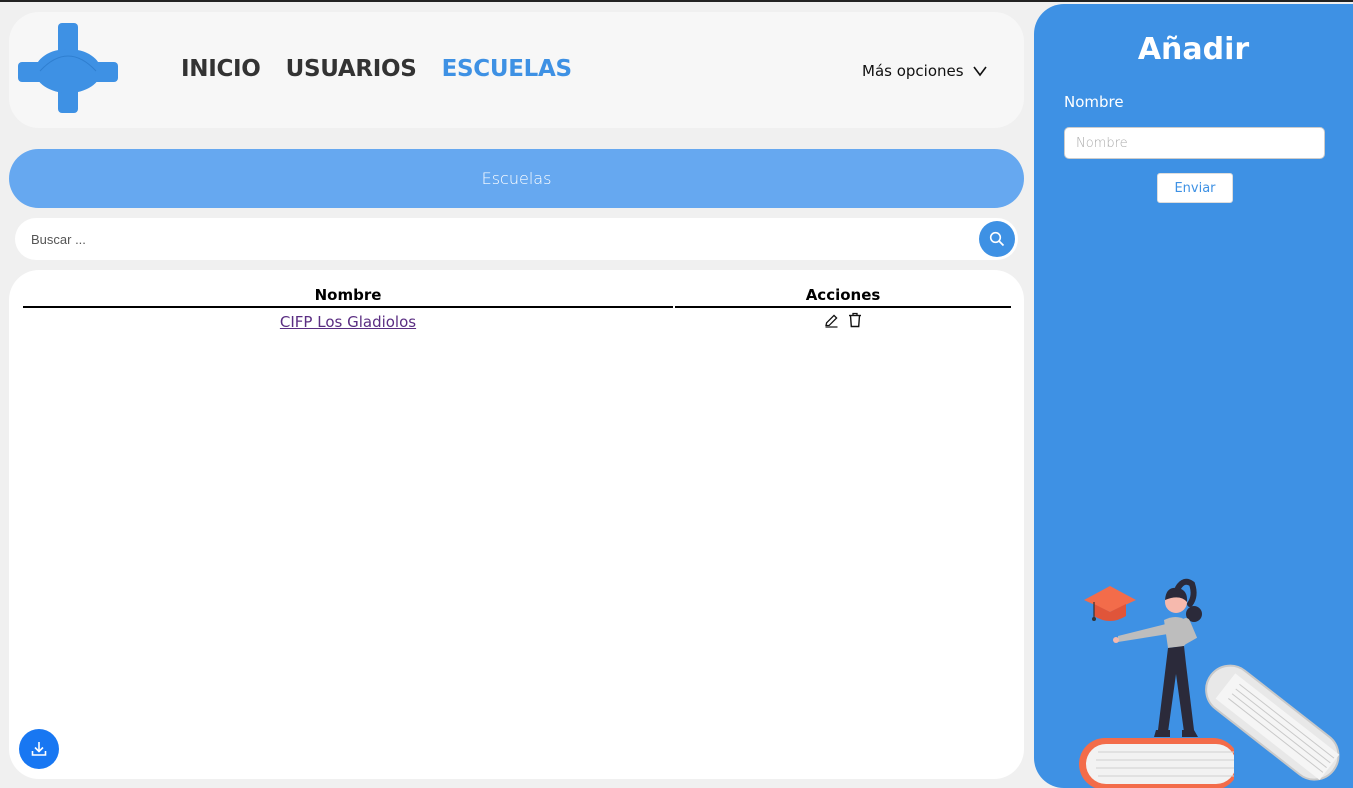  I want to click on nav-escuelas: ESCUELAS, so click(507, 69).